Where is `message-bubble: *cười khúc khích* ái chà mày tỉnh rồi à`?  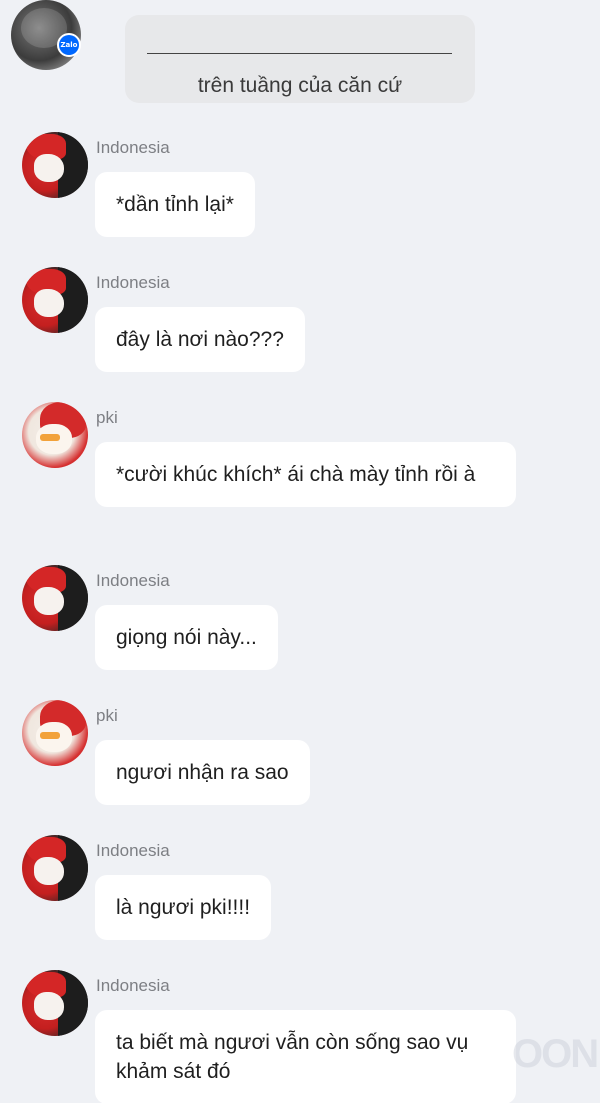
message-bubble: *cười khúc khích* ái chà mày tỉnh rồi à is located at coordinates (305, 474).